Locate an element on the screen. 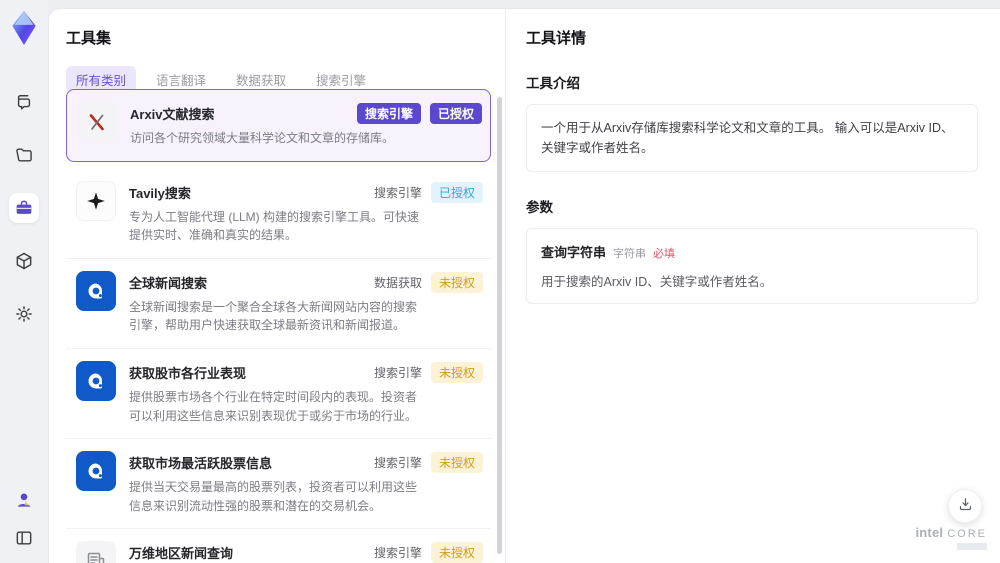 The height and width of the screenshot is (563, 1000). list-scrollbar is located at coordinates (499, 325).